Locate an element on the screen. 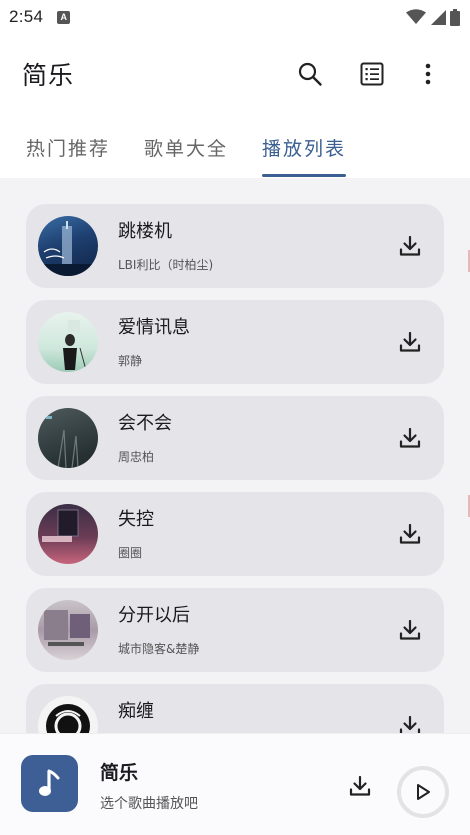 The height and width of the screenshot is (835, 470). player-download-button is located at coordinates (360, 786).